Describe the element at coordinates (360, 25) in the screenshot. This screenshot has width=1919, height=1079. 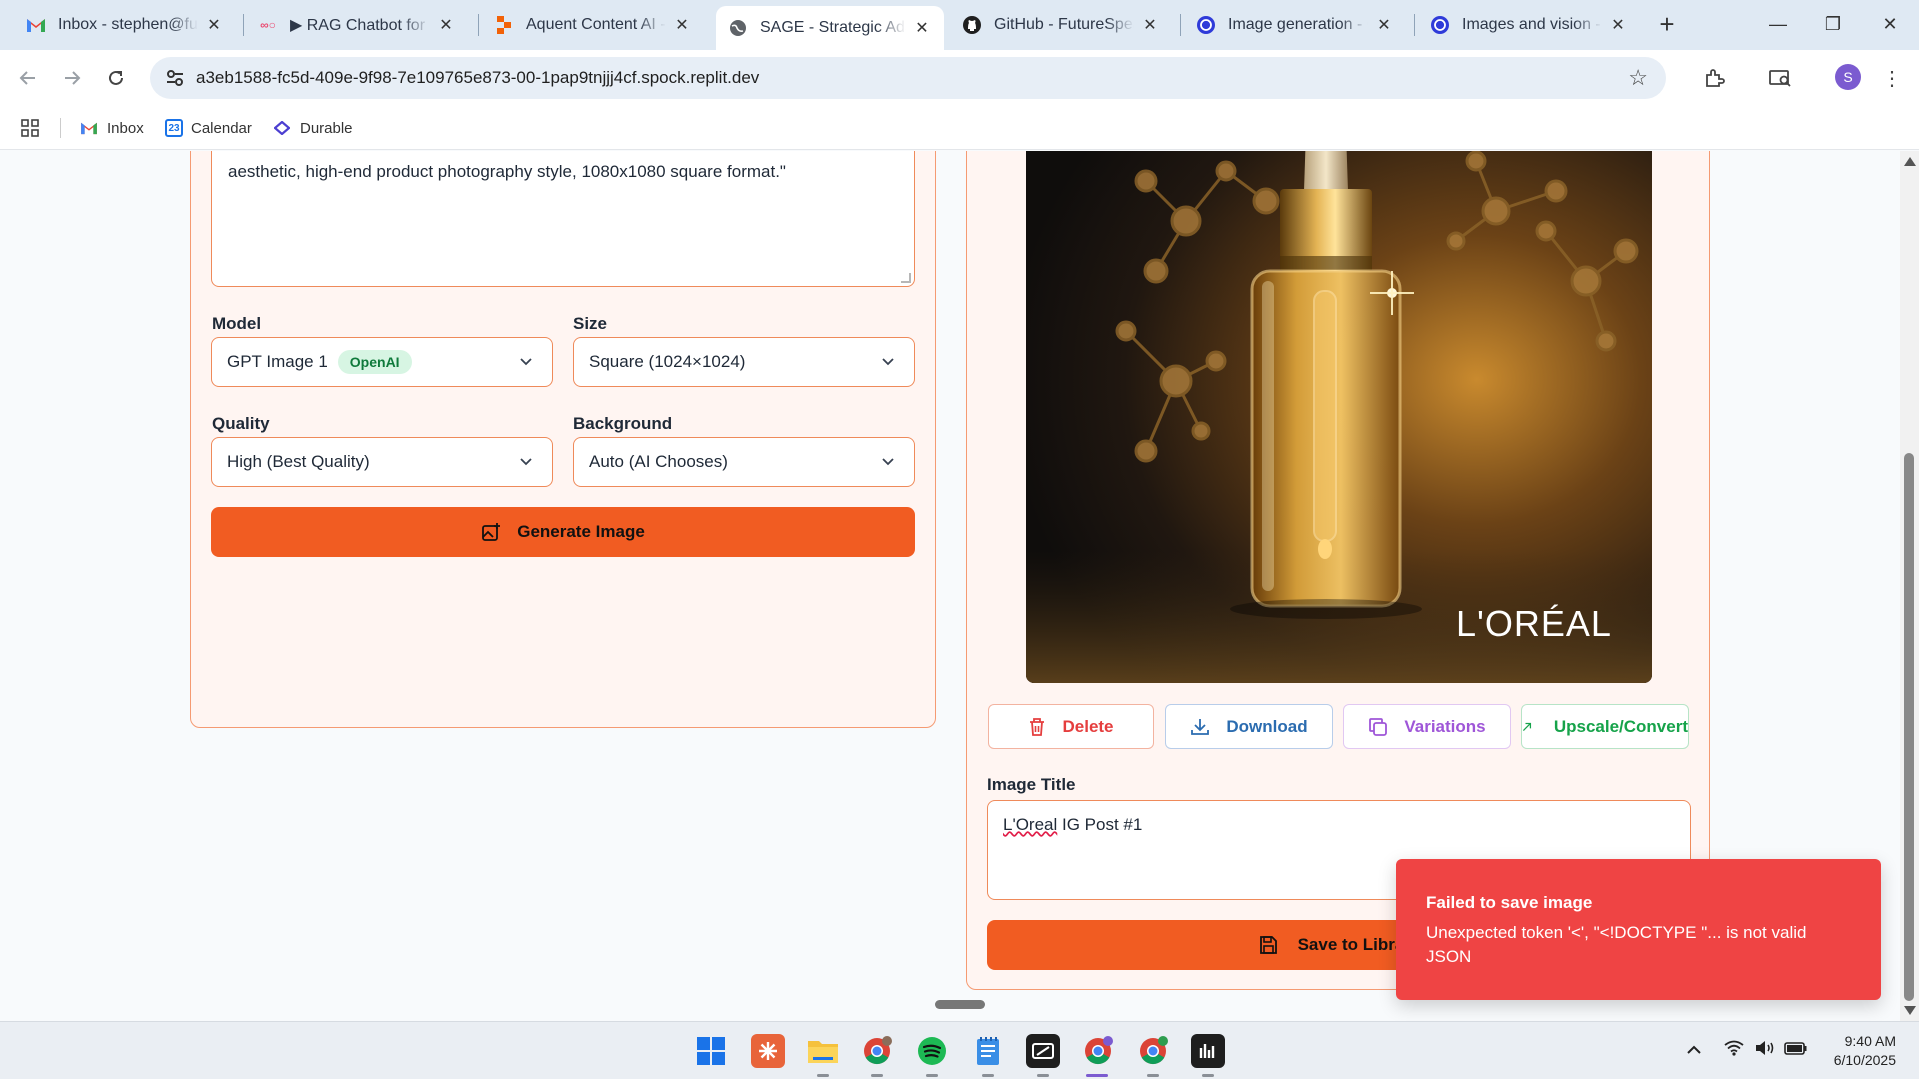
I see `tab-title: ▶ RAG Chatbot for Co` at that location.